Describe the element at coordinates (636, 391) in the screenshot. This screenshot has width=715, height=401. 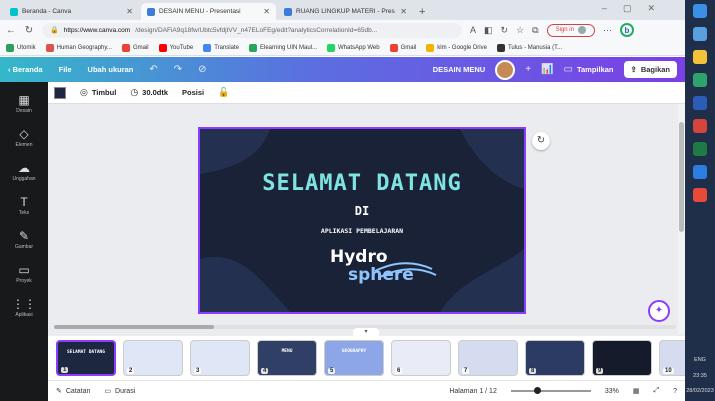
I see `grid-view-icon: ▦` at that location.